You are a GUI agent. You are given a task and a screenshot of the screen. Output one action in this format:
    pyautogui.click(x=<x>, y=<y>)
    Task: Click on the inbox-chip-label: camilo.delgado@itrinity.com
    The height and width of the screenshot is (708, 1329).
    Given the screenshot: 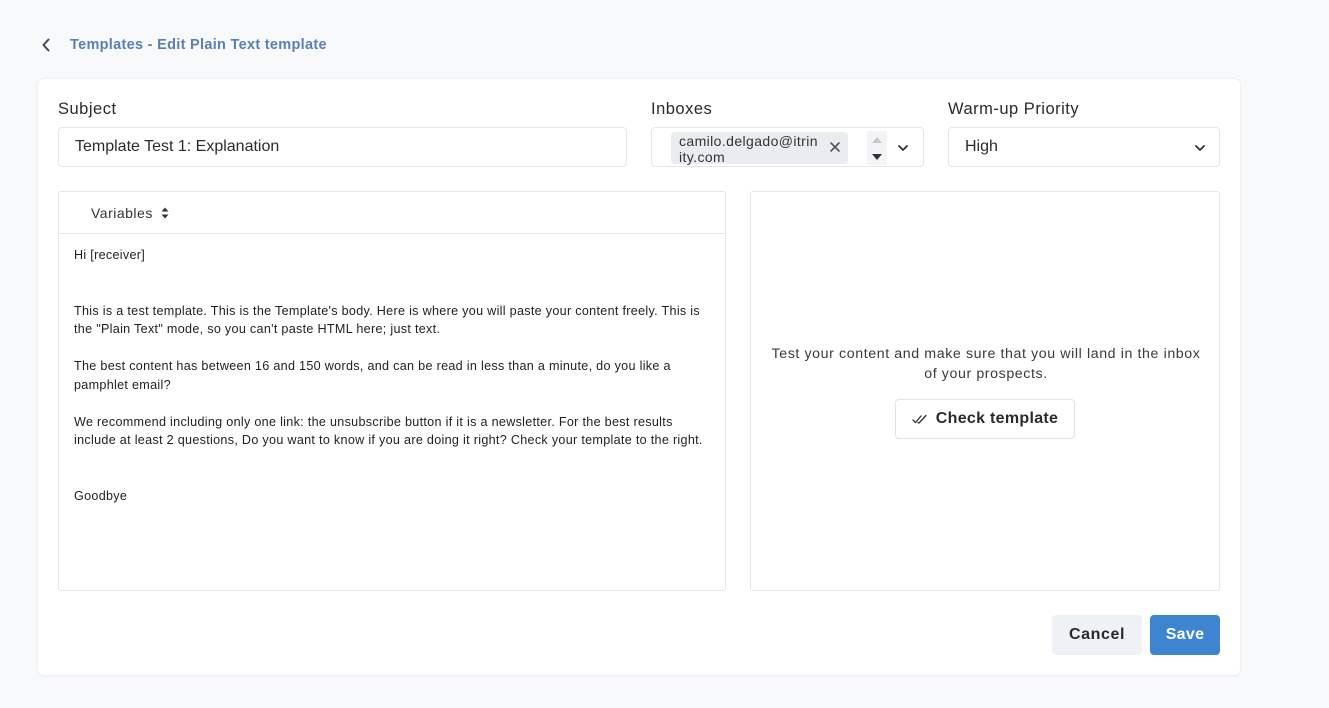 What is the action you would take?
    pyautogui.click(x=748, y=149)
    